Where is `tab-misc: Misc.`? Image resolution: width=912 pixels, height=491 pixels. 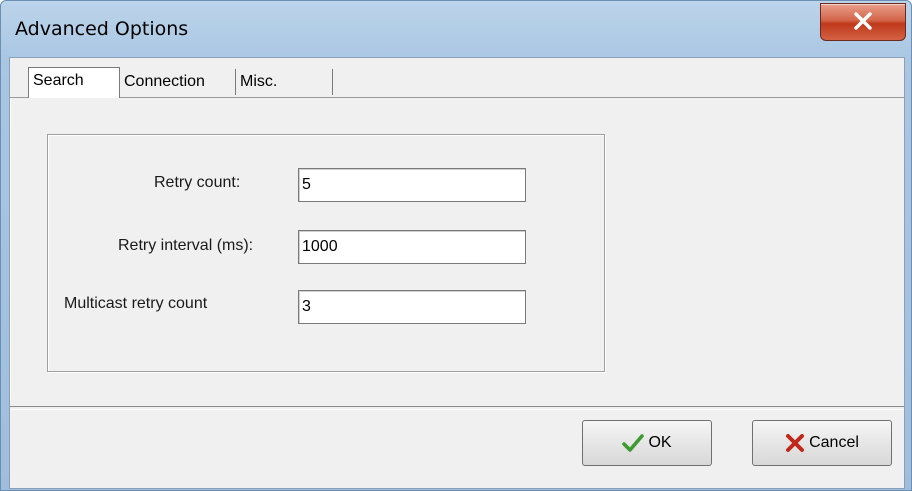
tab-misc: Misc. is located at coordinates (284, 82).